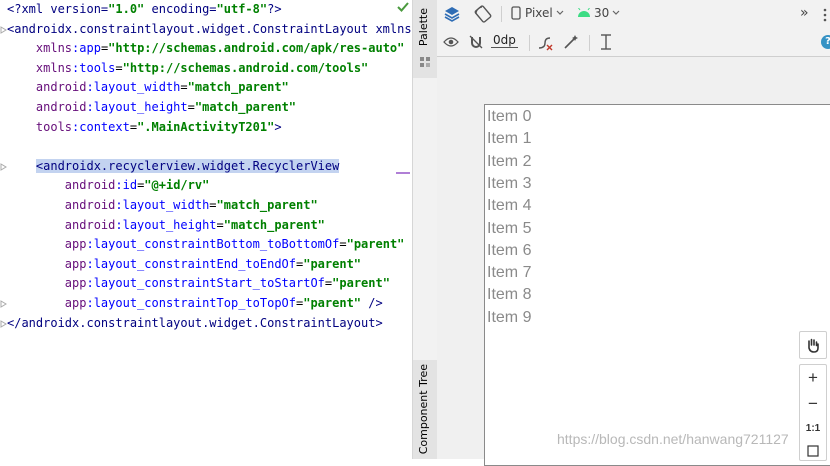 The image size is (830, 466). I want to click on phone-icon, so click(516, 13).